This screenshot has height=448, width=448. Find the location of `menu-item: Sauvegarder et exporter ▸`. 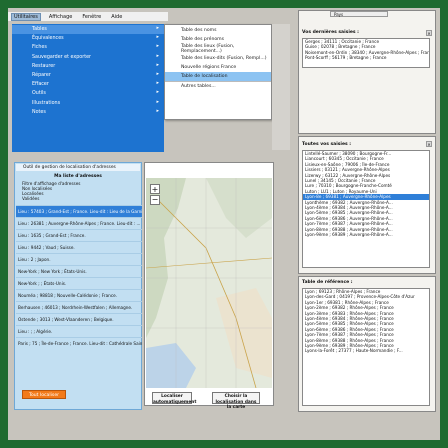

menu-item: Sauvegarder et exporter ▸ is located at coordinates (88, 57).